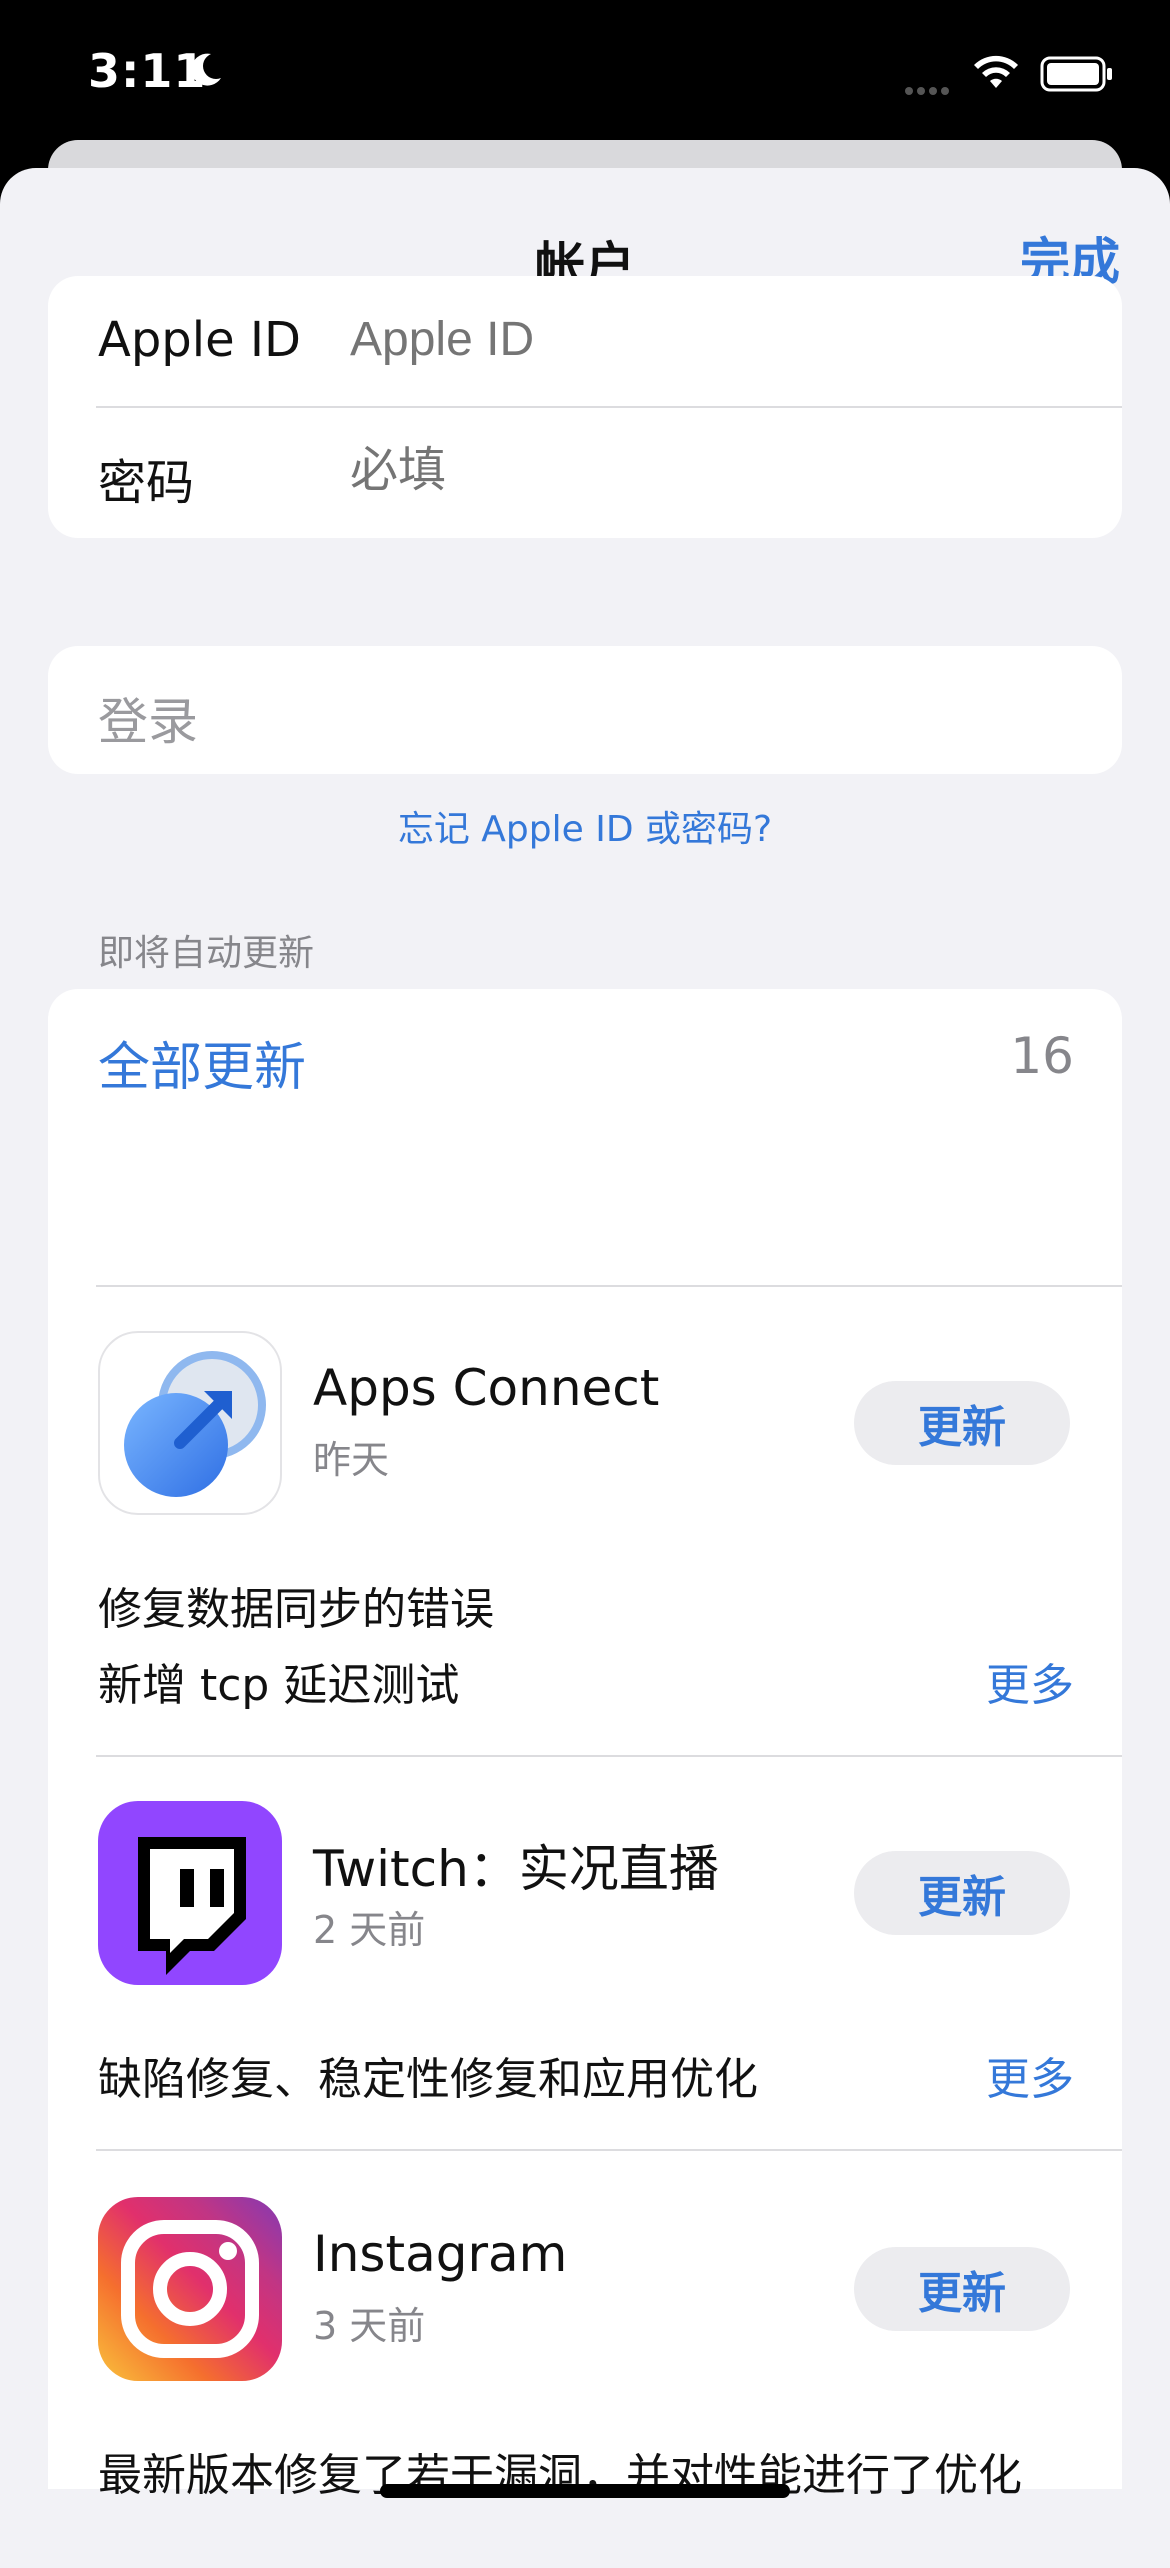  Describe the element at coordinates (206, 953) in the screenshot. I see `section-header: 即将自动更新` at that location.